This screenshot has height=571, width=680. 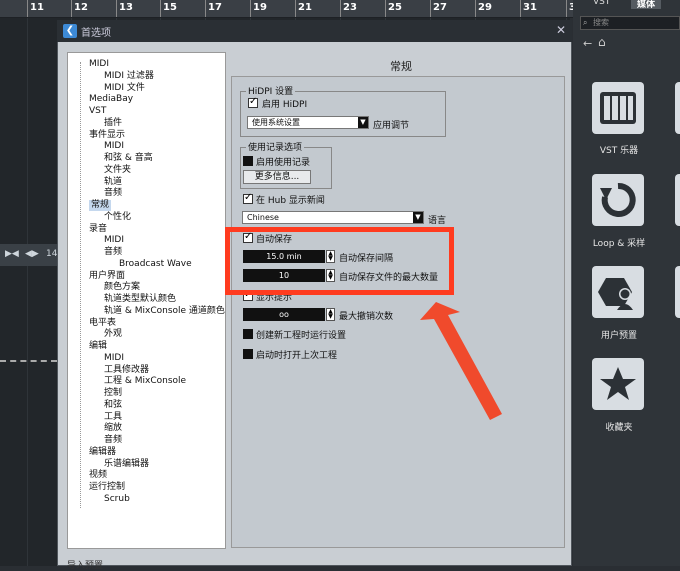 I want to click on rewind-icon: ▶◀, so click(x=12, y=254).